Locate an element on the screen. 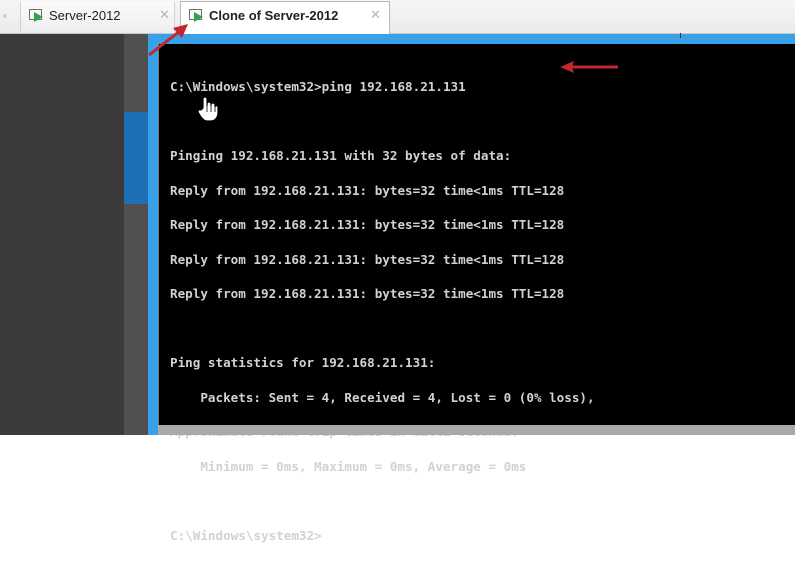 This screenshot has height=566, width=795. console-line: C:\Windows\system32>ping 192.168.21.131 is located at coordinates (318, 86).